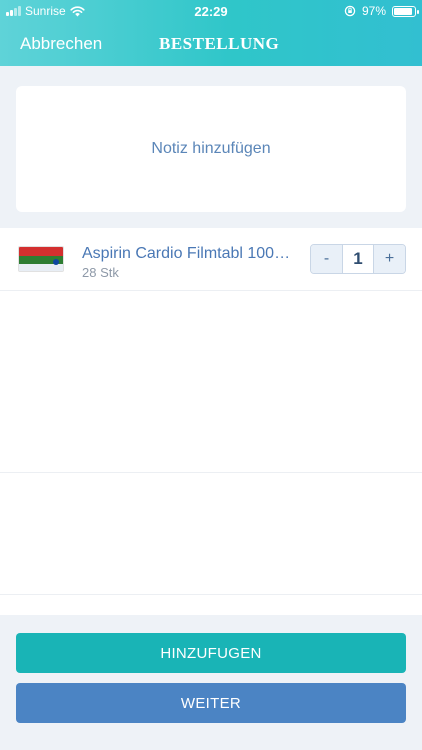  What do you see at coordinates (373, 11) in the screenshot?
I see `battery-percent: 97%` at bounding box center [373, 11].